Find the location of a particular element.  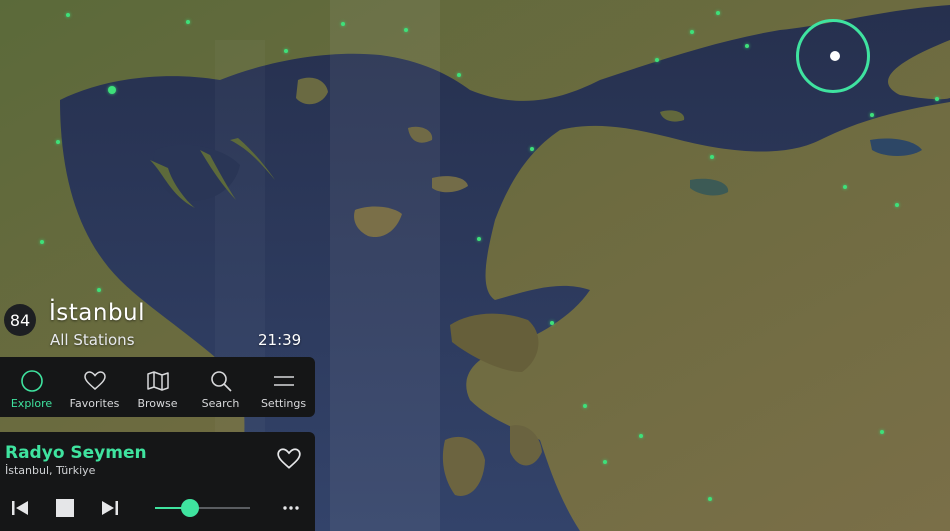

menu-lines-icon is located at coordinates (283, 381).